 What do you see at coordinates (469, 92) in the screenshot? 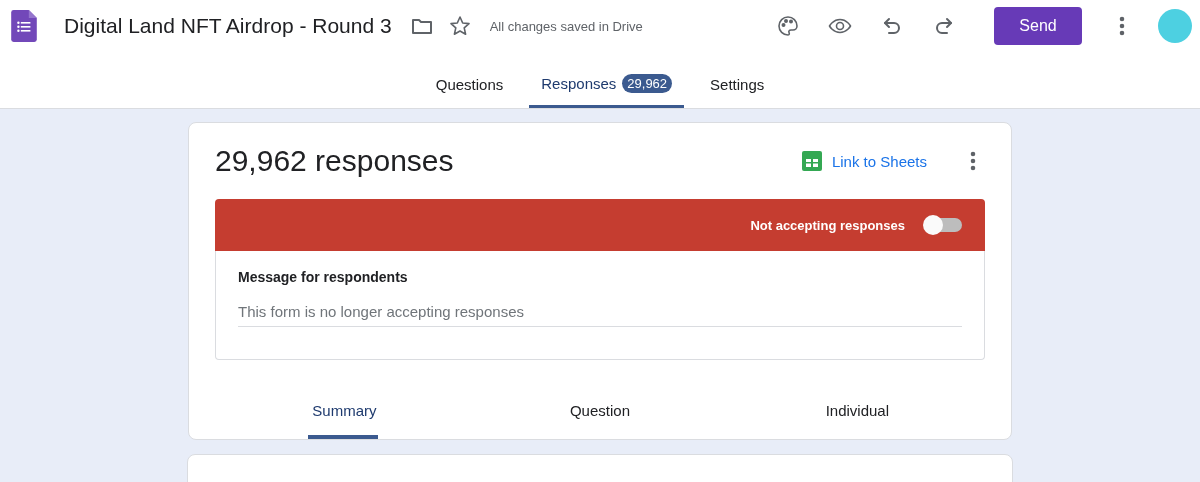
I see `tab: Questions` at bounding box center [469, 92].